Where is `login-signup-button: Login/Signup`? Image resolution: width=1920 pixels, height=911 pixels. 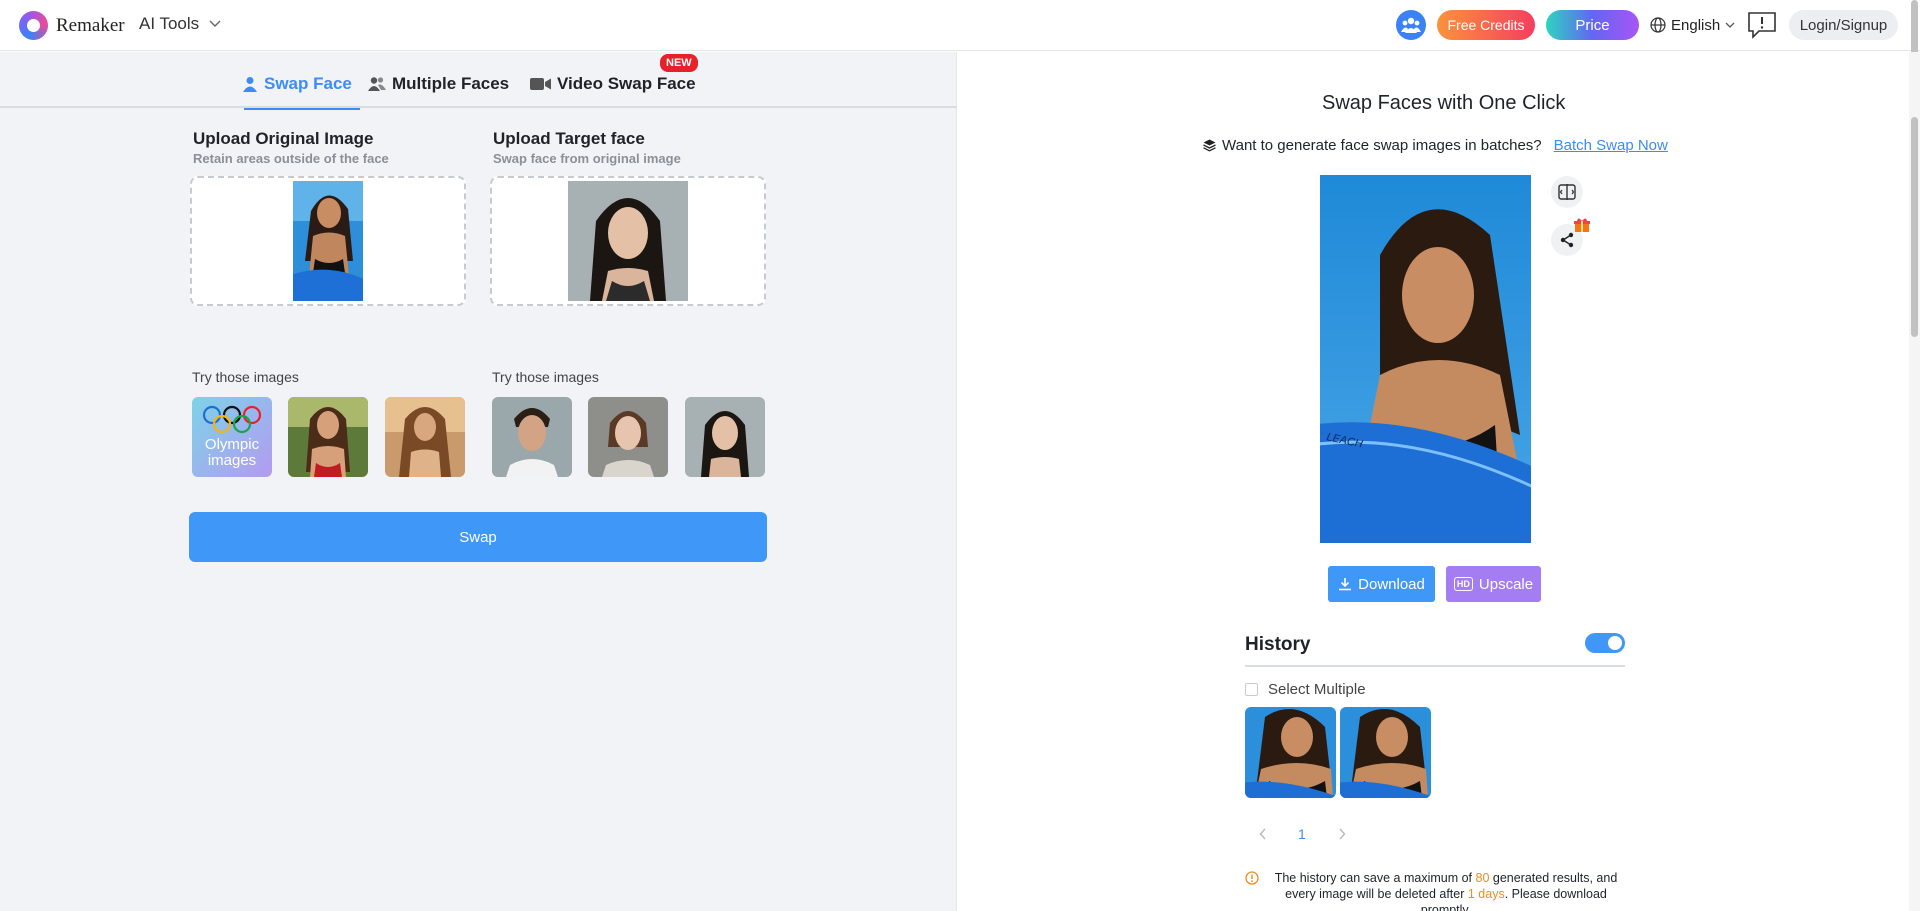 login-signup-button: Login/Signup is located at coordinates (1843, 25).